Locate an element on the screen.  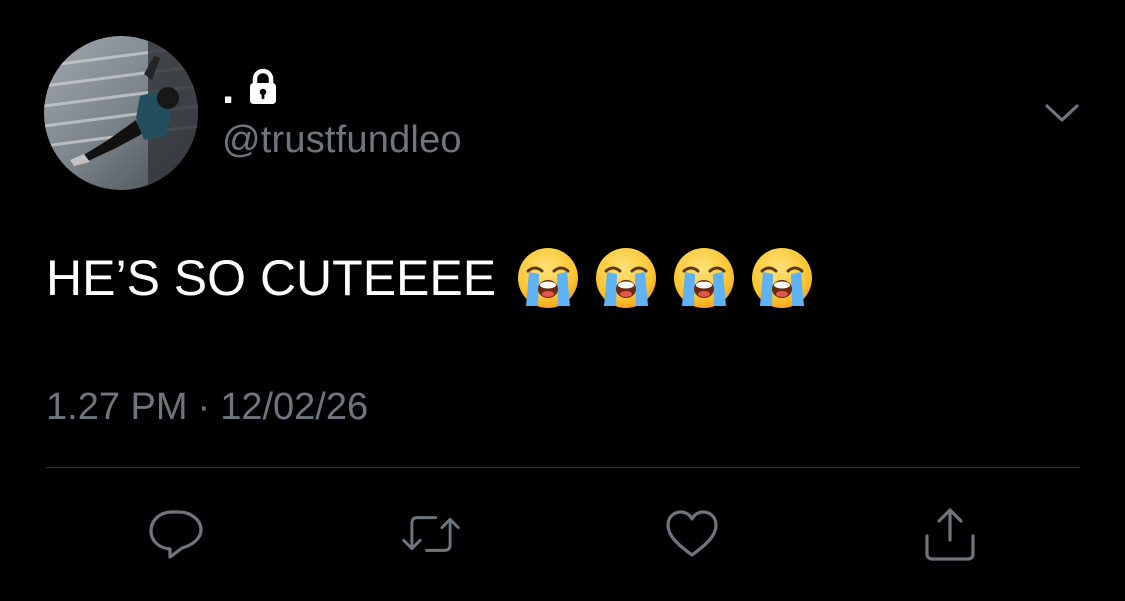
speech-bubble-icon is located at coordinates (176, 534).